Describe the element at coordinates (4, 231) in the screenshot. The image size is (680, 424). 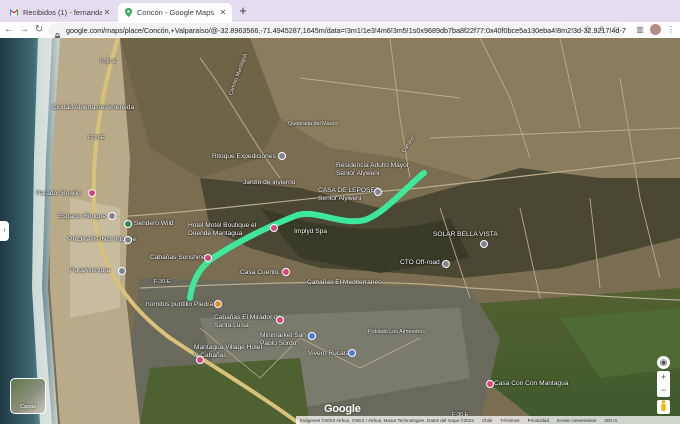
I see `collapse-panel-button: ›` at that location.